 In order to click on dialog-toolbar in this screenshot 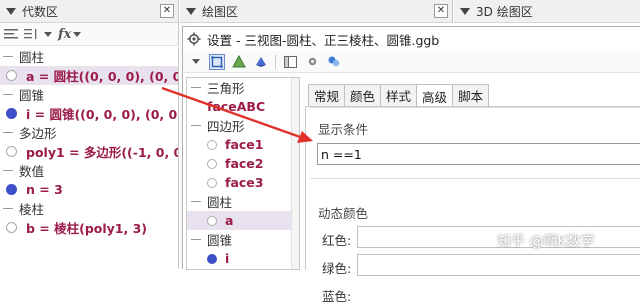, I will do `click(411, 62)`.